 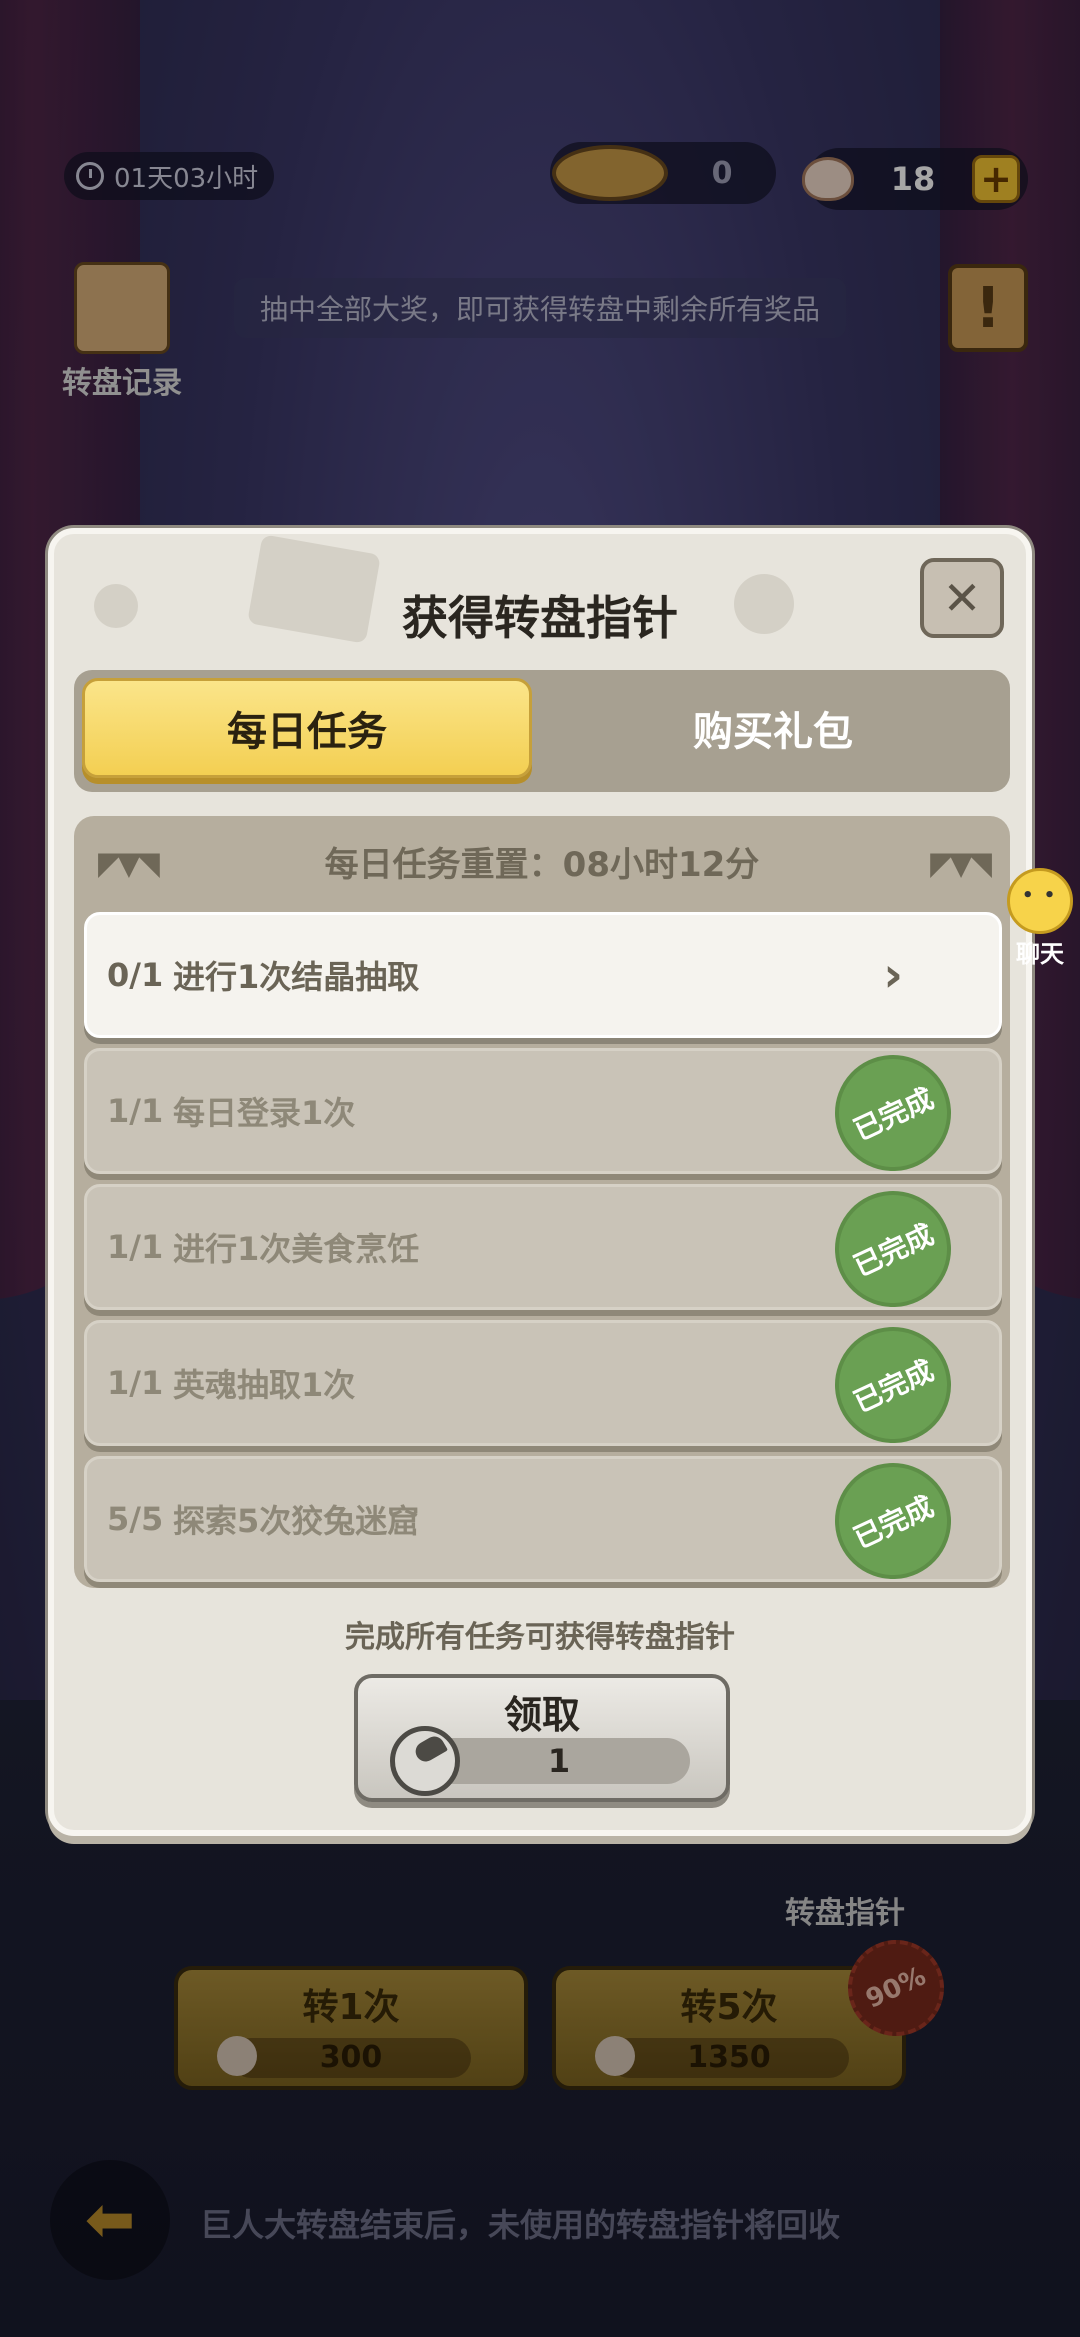 What do you see at coordinates (543, 1521) in the screenshot?
I see `task-row: 5/5 探索5次狡兔迷窟 已完成` at bounding box center [543, 1521].